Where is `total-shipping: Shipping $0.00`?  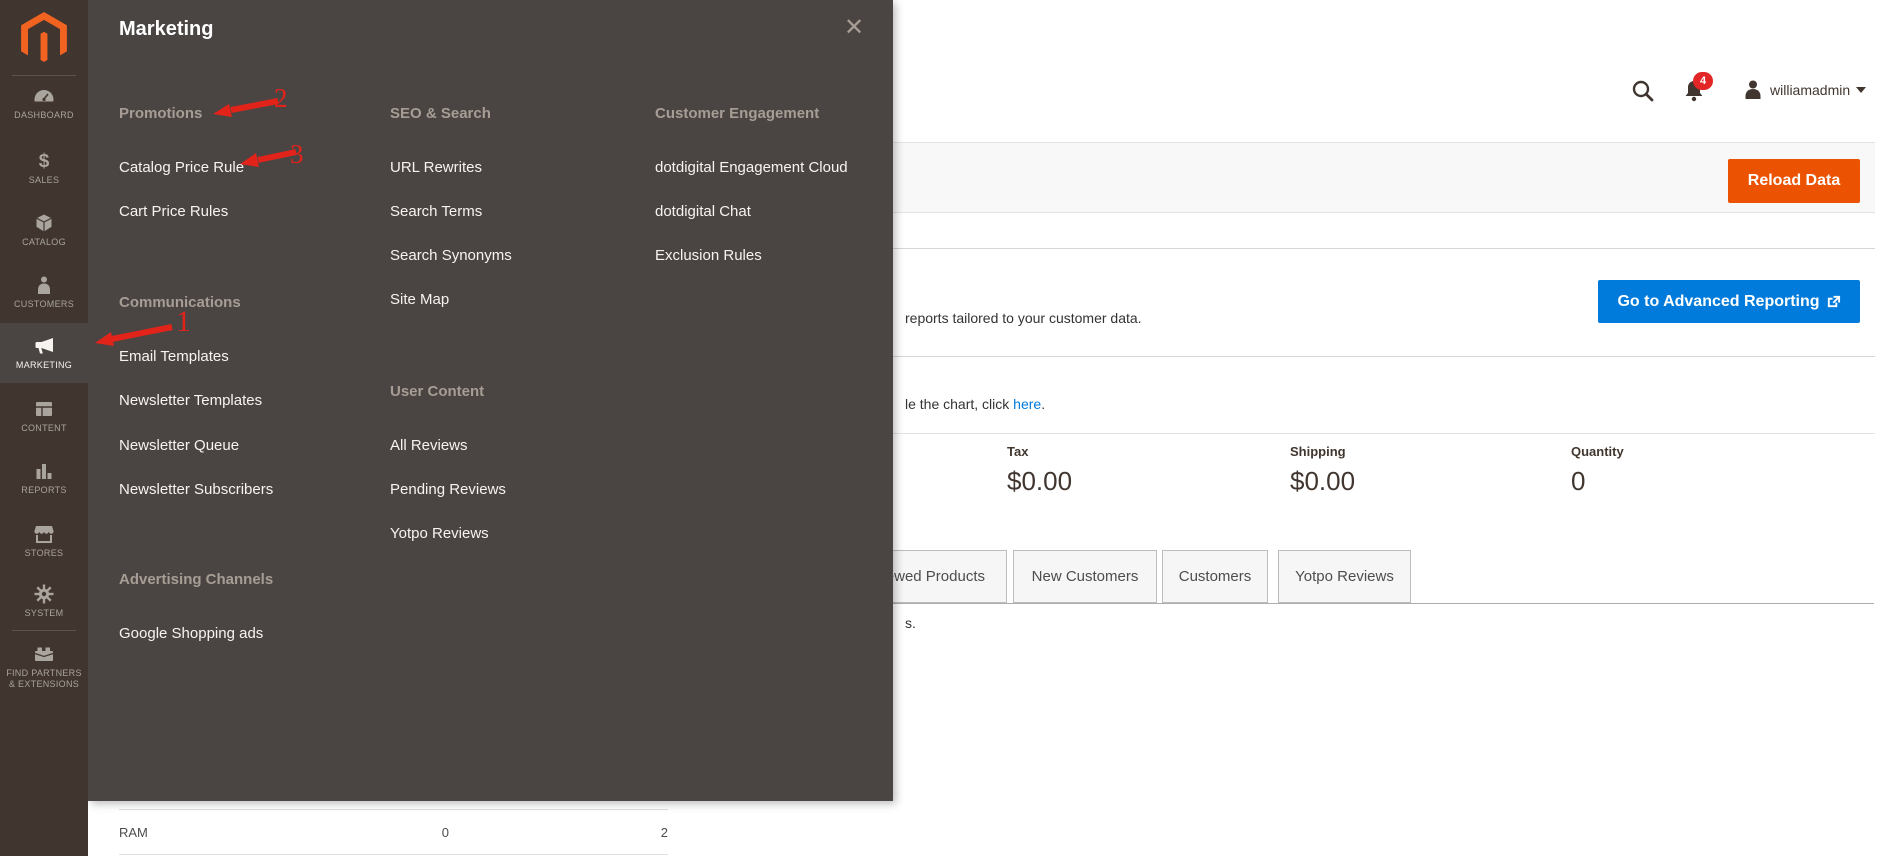 total-shipping: Shipping $0.00 is located at coordinates (1322, 470).